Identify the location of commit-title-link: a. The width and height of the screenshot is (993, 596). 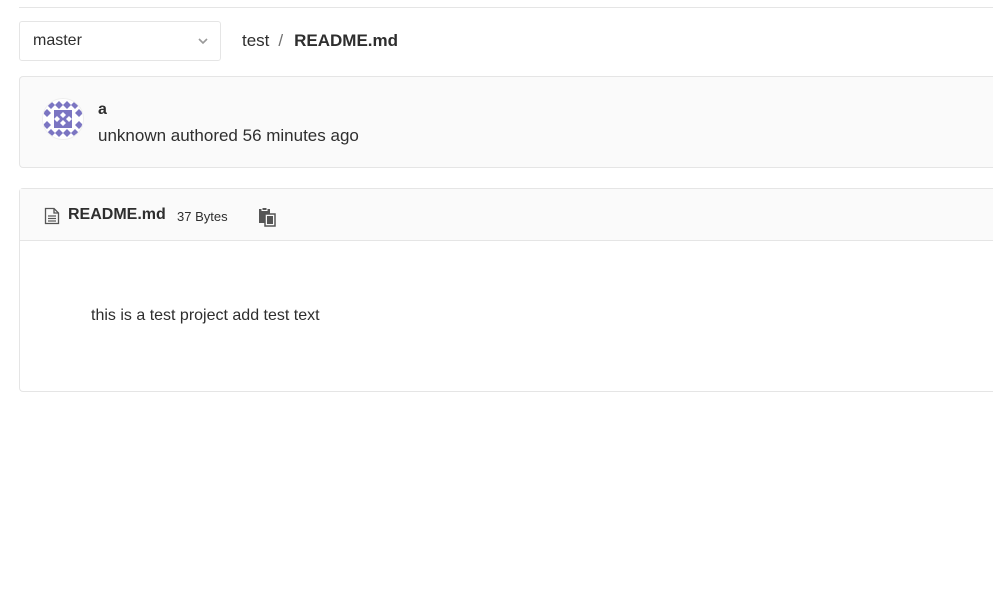
(102, 110).